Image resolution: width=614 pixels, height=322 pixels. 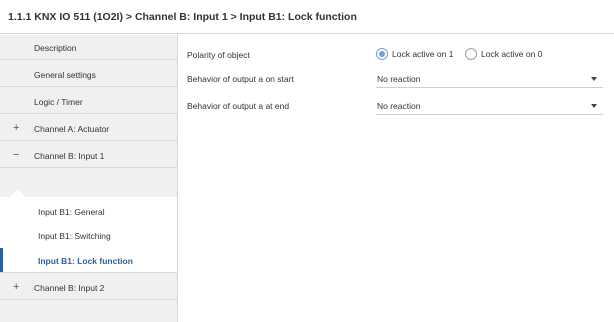 I want to click on sidebar-item-label: Channel B: Input 2, so click(x=69, y=288).